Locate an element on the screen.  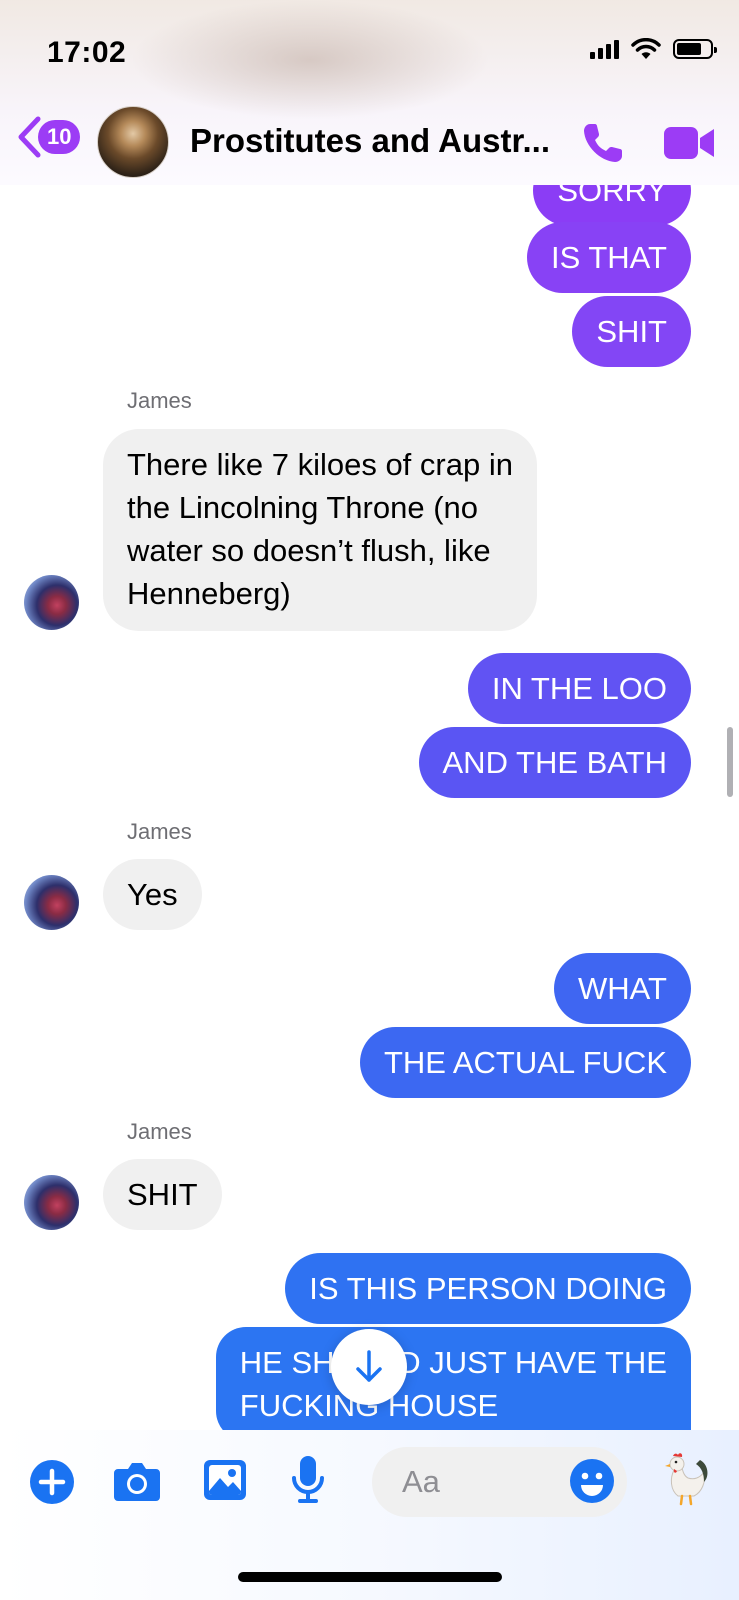
rooster-icon is located at coordinates (686, 1482).